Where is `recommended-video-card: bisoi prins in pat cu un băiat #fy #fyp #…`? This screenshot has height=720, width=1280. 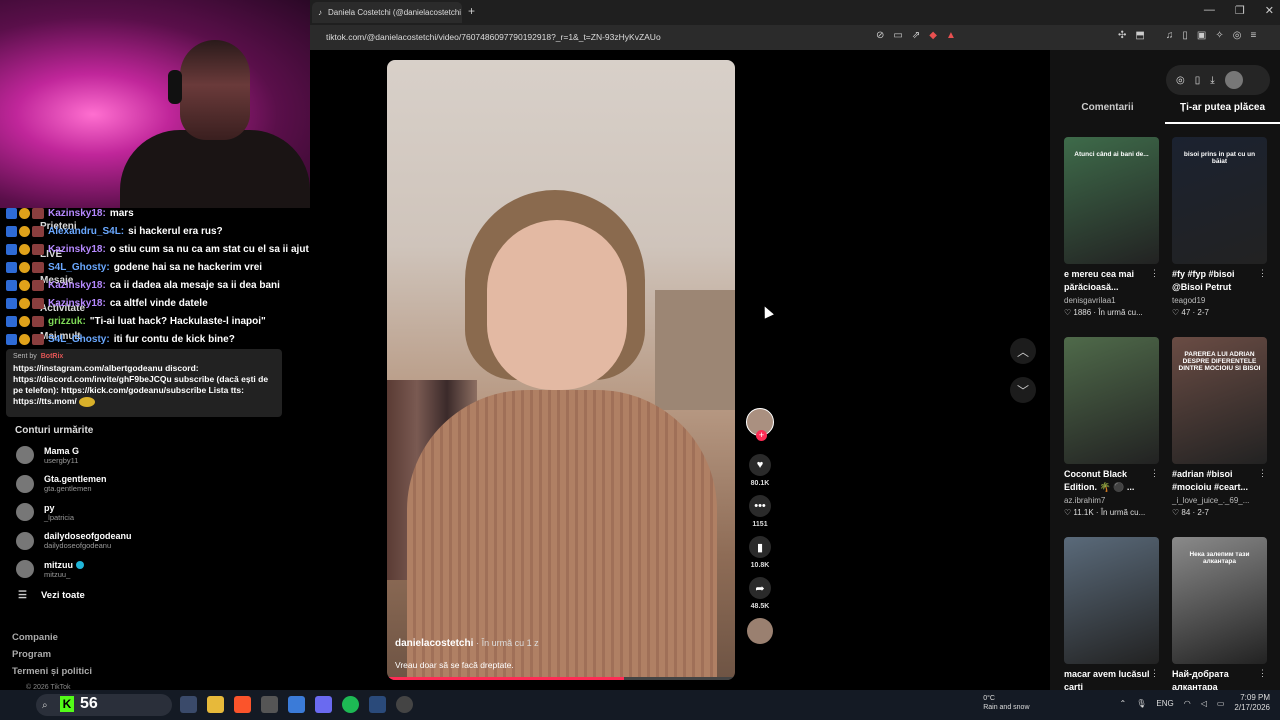
recommended-video-card: bisoi prins in pat cu un băiat #fy #fyp #… is located at coordinates (1219, 227).